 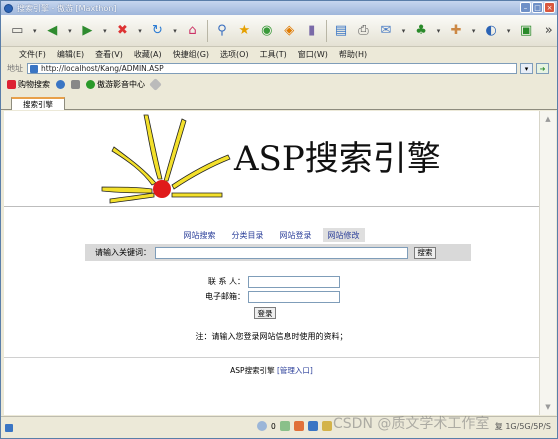 I want to click on back-dropdown-icon: ▾, so click(x=70, y=31).